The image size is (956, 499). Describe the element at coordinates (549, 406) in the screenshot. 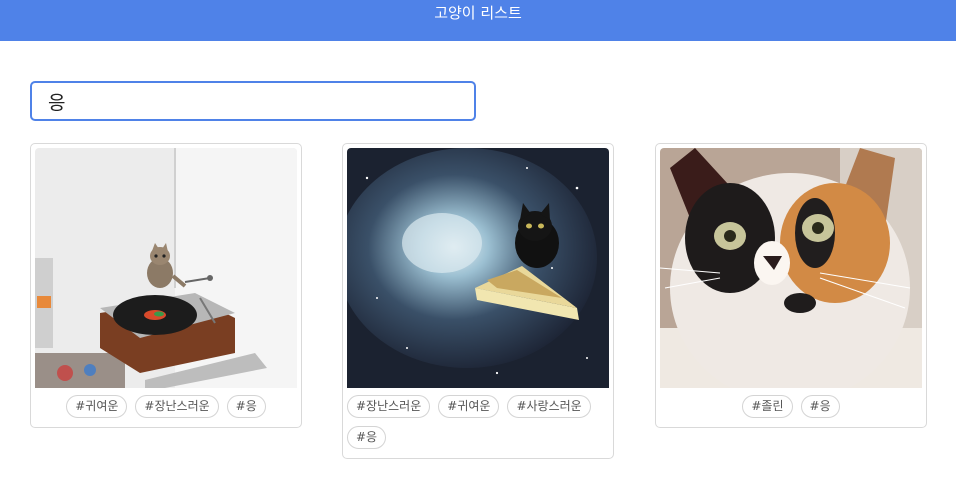

I see `tag-chip: #사랑스러운` at that location.